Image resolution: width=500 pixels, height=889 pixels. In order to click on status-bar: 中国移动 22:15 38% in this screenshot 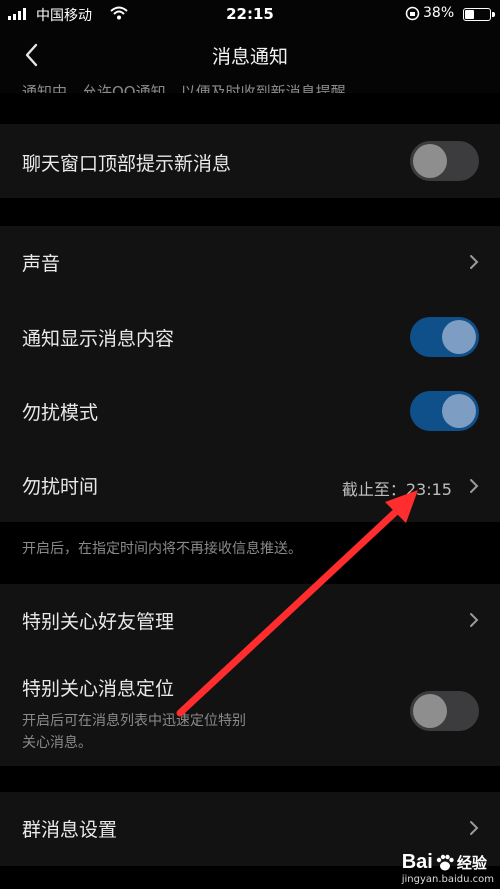, I will do `click(250, 15)`.